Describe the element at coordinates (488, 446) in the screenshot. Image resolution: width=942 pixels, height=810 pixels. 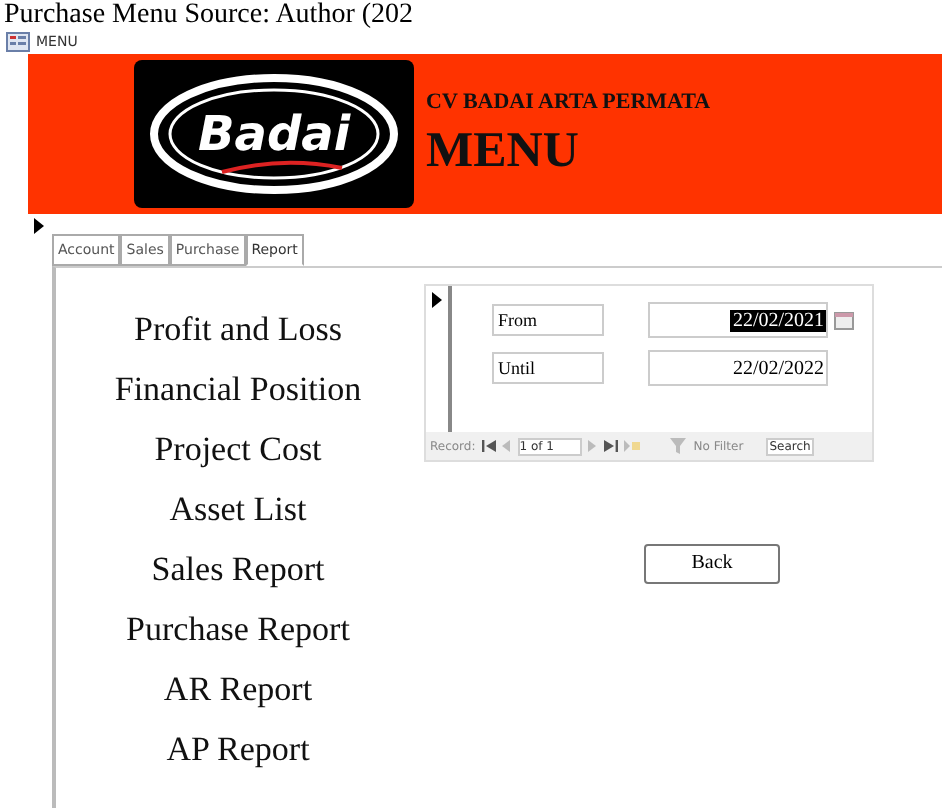
I see `first-record-icon` at that location.